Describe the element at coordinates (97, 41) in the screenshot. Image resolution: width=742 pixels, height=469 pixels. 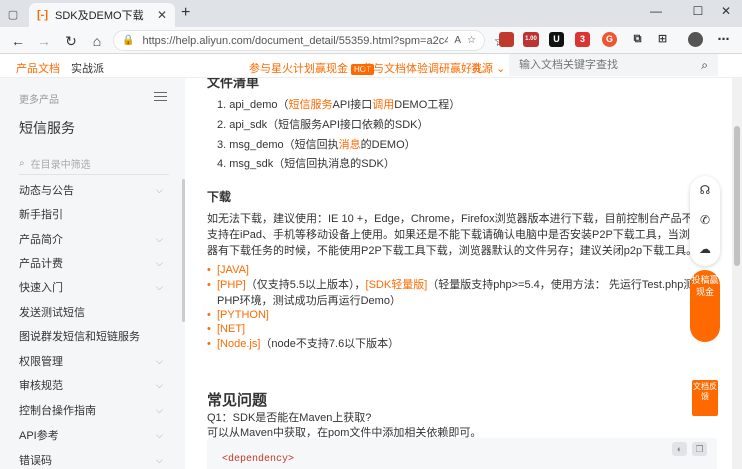
I see `home-icon: ⌂` at that location.